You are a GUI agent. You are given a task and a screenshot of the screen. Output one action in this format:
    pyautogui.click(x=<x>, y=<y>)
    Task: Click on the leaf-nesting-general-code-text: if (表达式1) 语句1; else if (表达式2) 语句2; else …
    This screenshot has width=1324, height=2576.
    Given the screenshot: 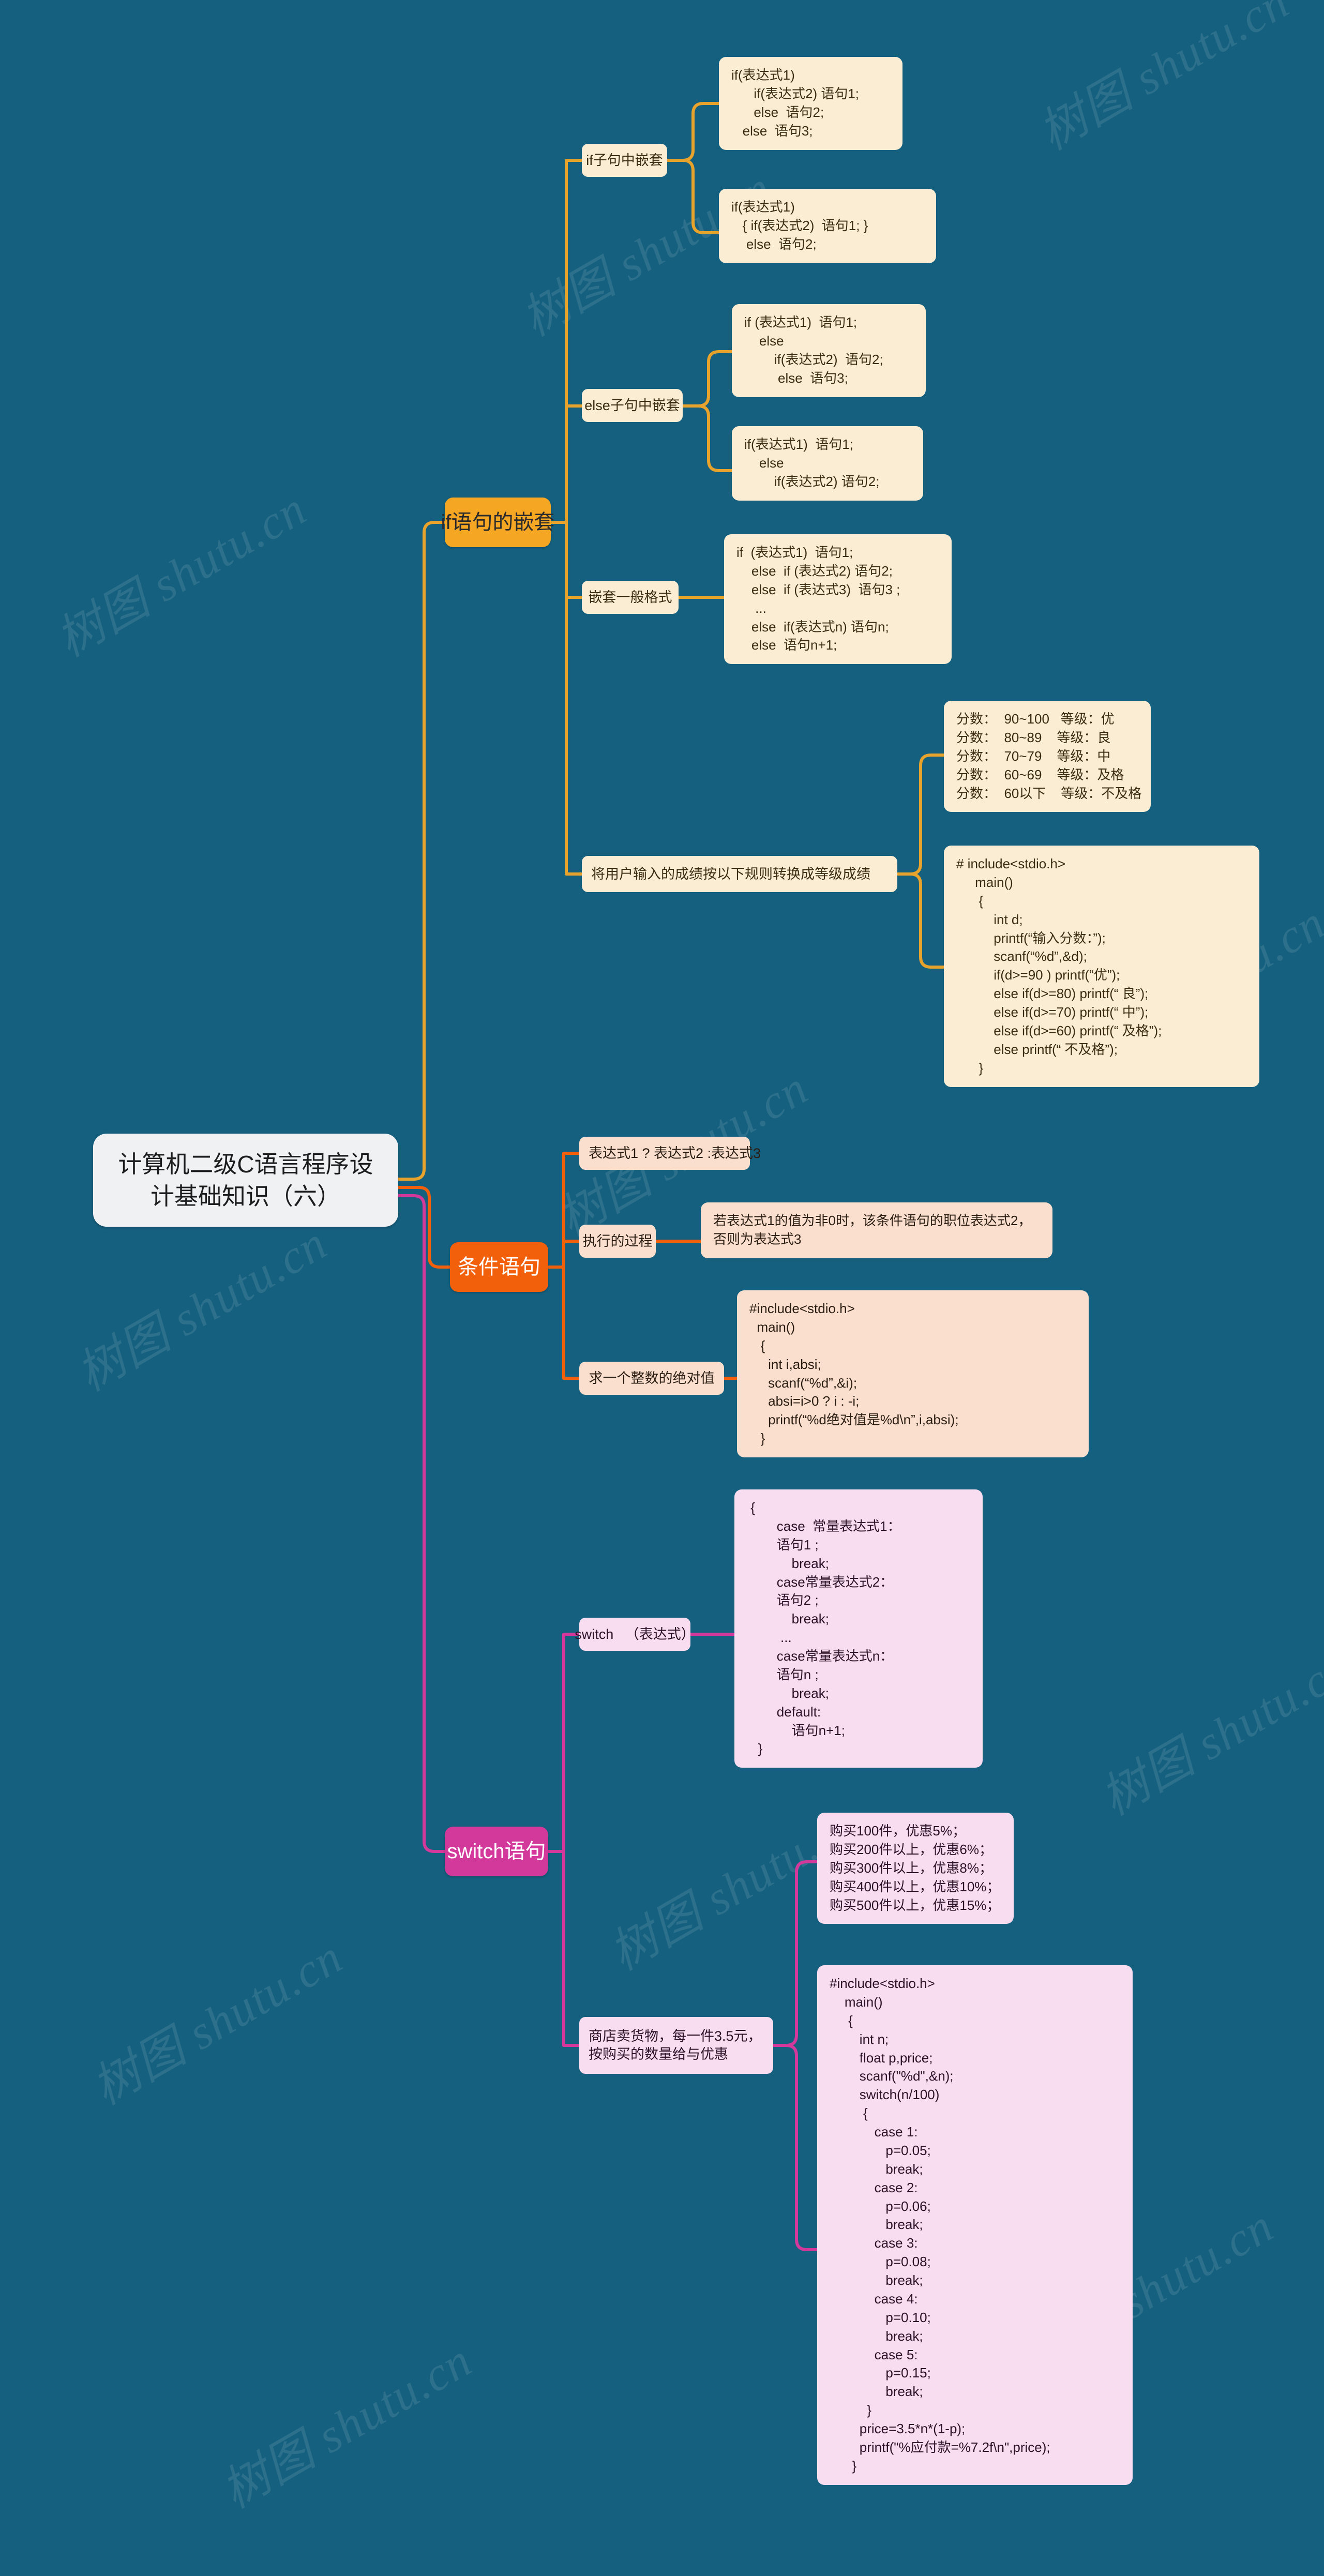 What is the action you would take?
    pyautogui.click(x=818, y=599)
    